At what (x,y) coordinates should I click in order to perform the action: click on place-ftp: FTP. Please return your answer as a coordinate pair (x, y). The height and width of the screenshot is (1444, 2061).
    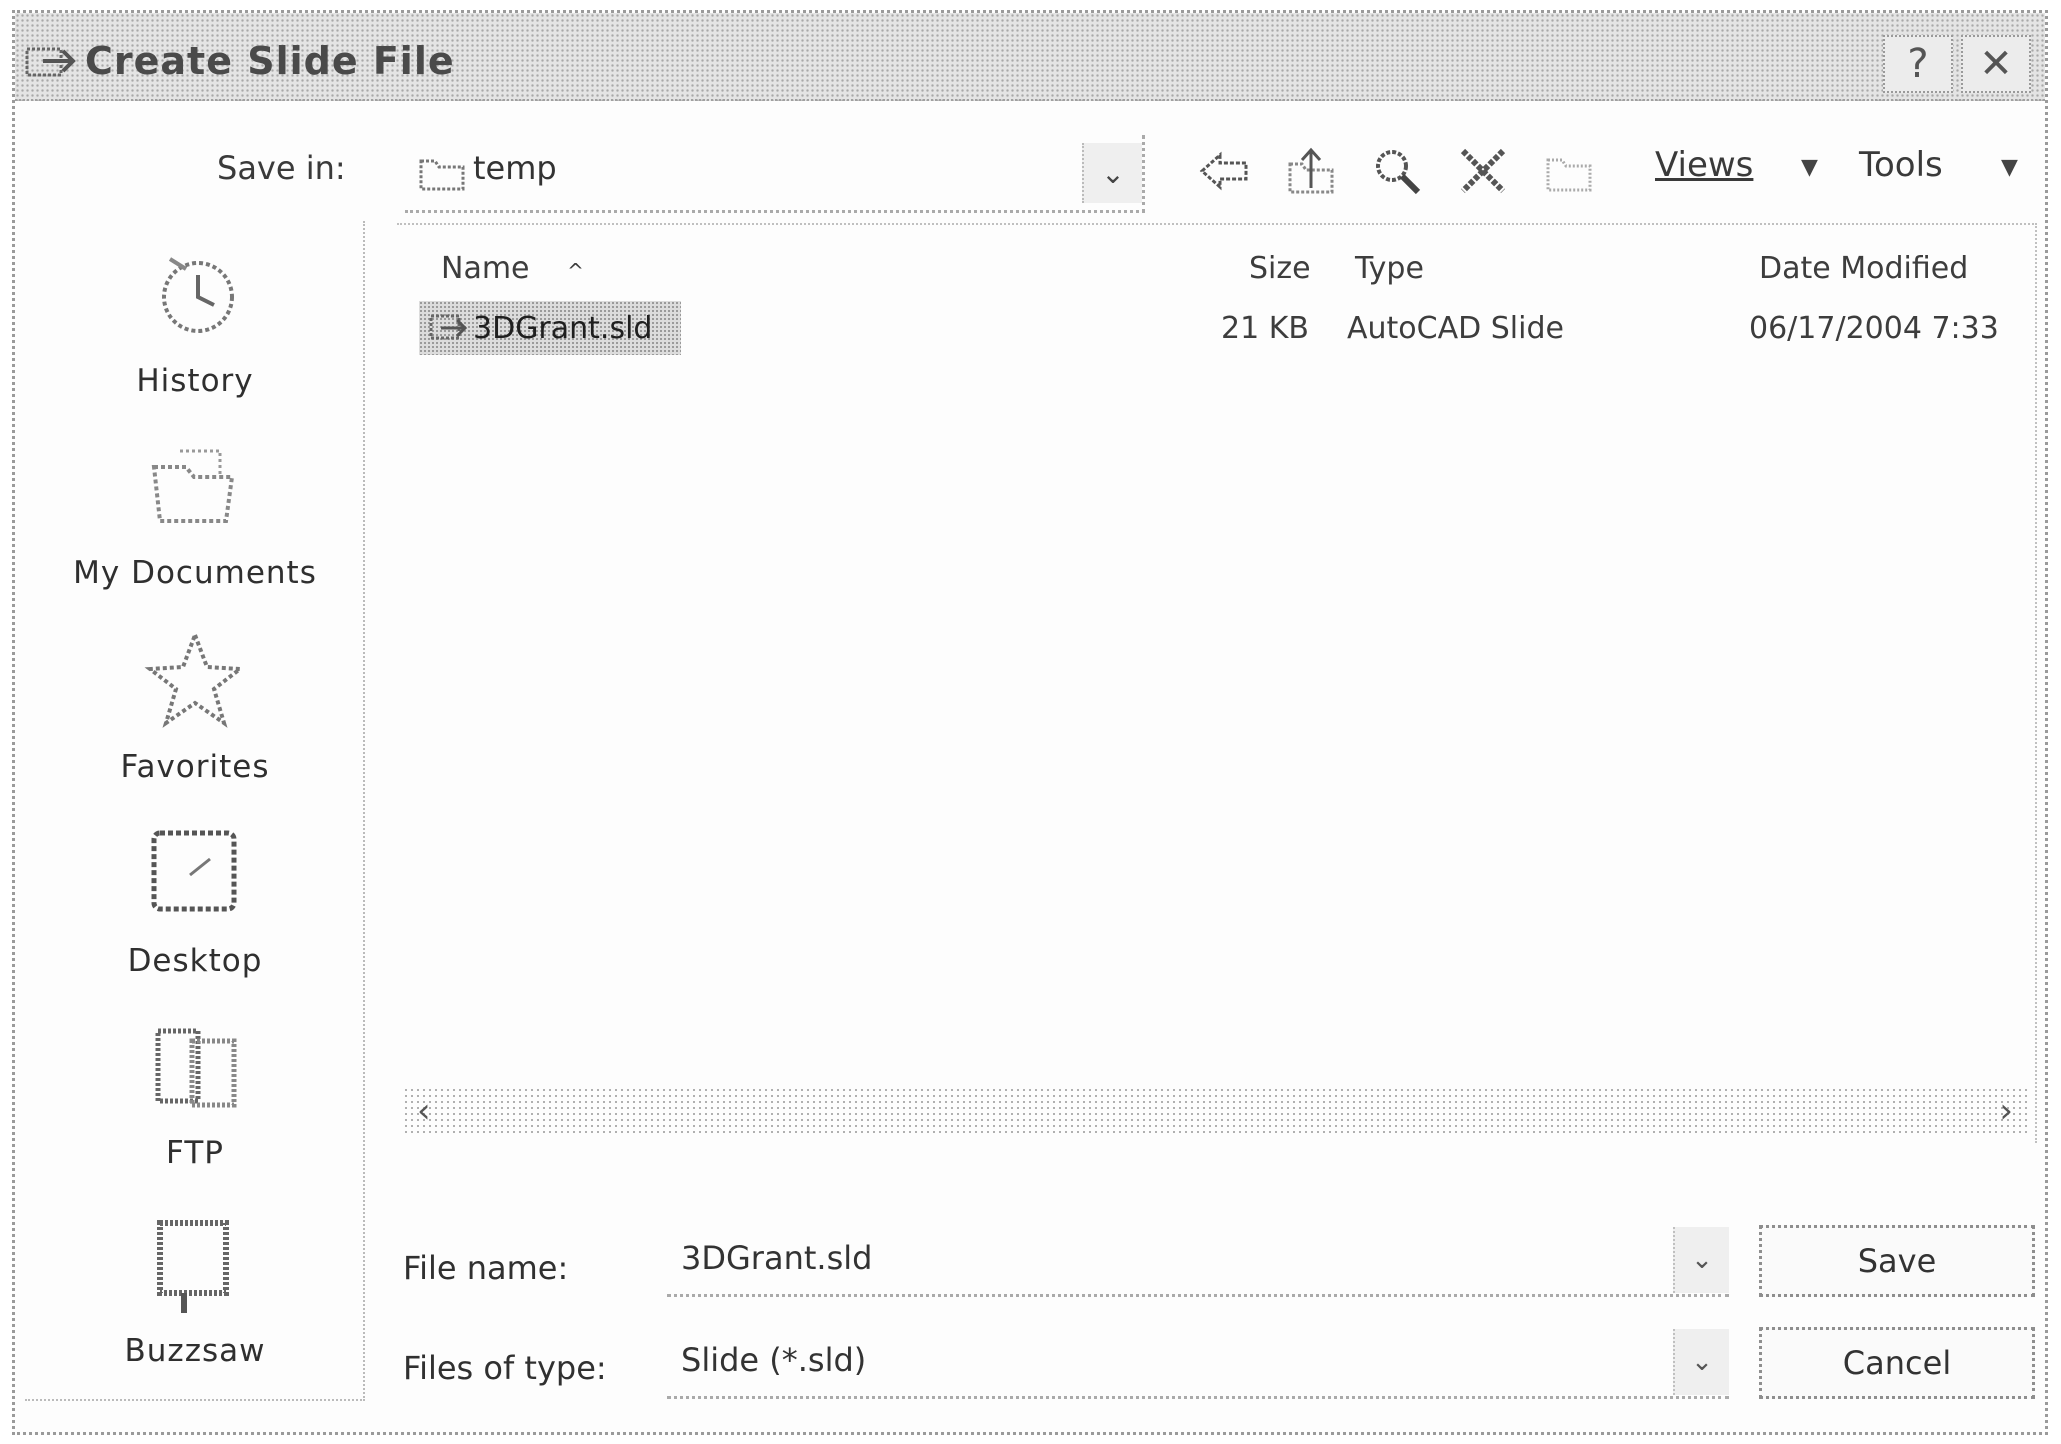
    Looking at the image, I should click on (195, 1091).